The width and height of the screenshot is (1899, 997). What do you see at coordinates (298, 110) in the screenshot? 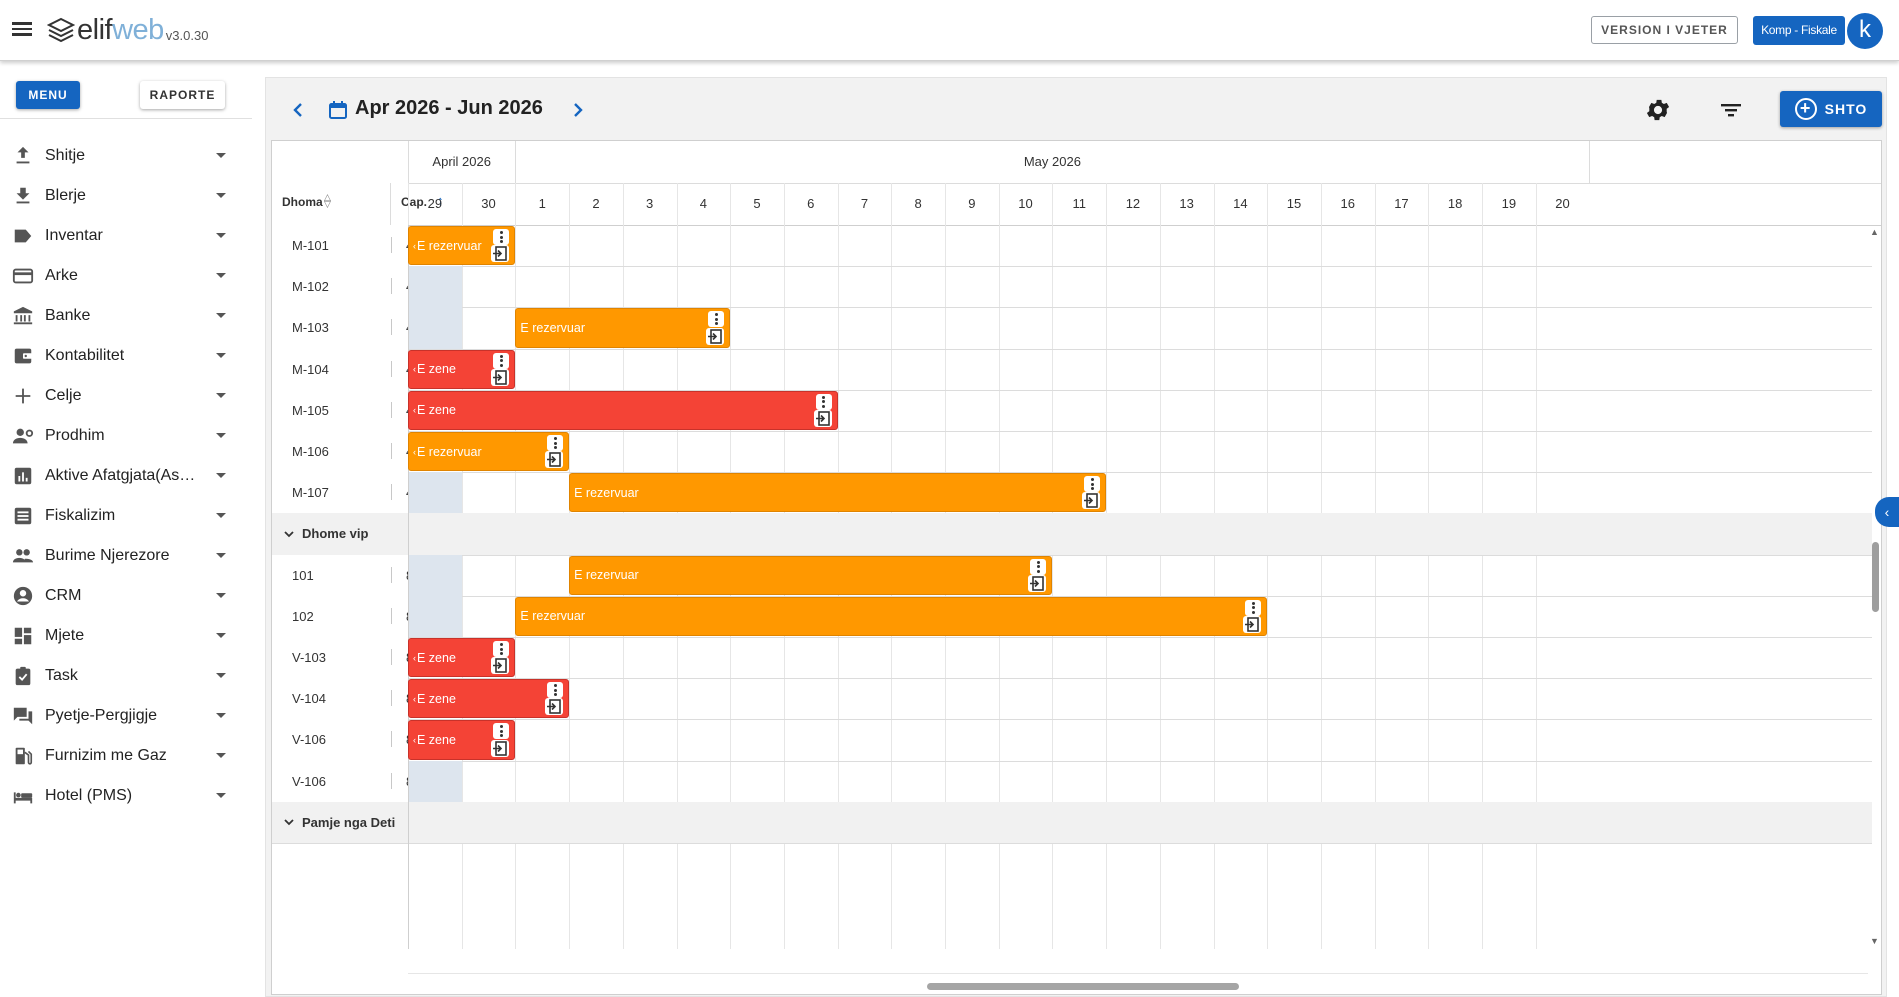
I see `previous-range-chevron-icon` at bounding box center [298, 110].